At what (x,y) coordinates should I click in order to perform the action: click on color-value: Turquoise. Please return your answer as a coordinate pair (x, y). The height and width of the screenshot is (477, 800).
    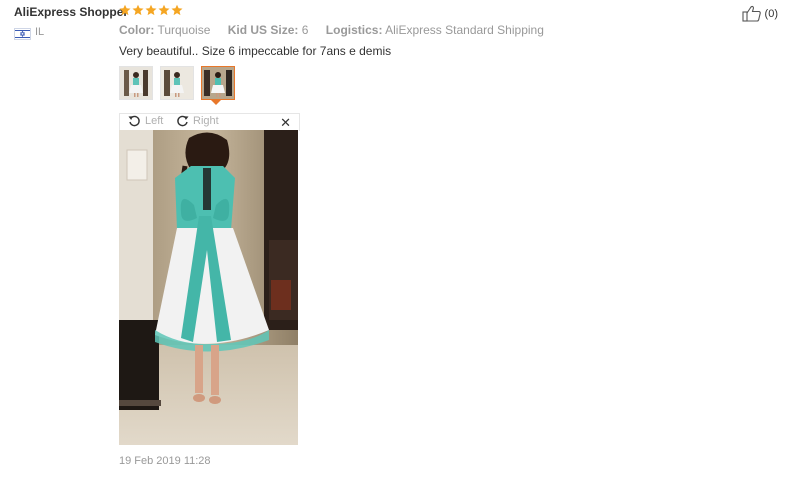
    Looking at the image, I should click on (184, 30).